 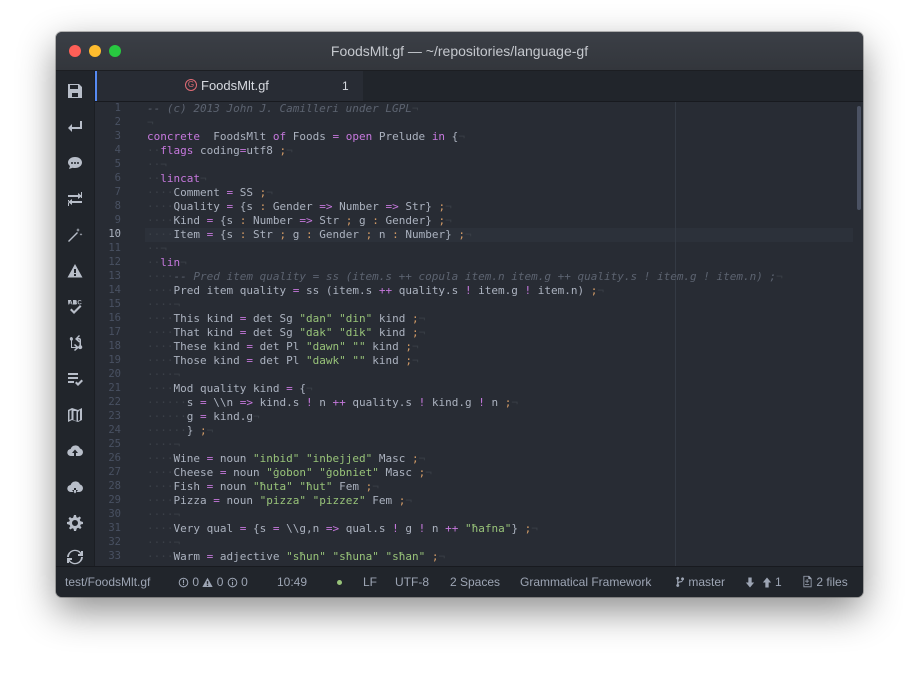 What do you see at coordinates (859, 158) in the screenshot?
I see `vertical-scrollbar` at bounding box center [859, 158].